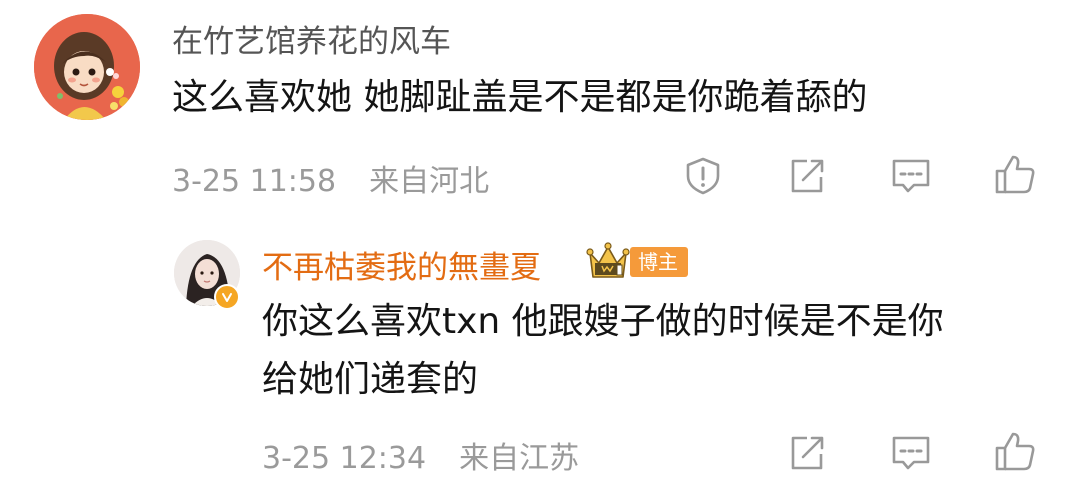  Describe the element at coordinates (703, 176) in the screenshot. I see `report-icon` at that location.